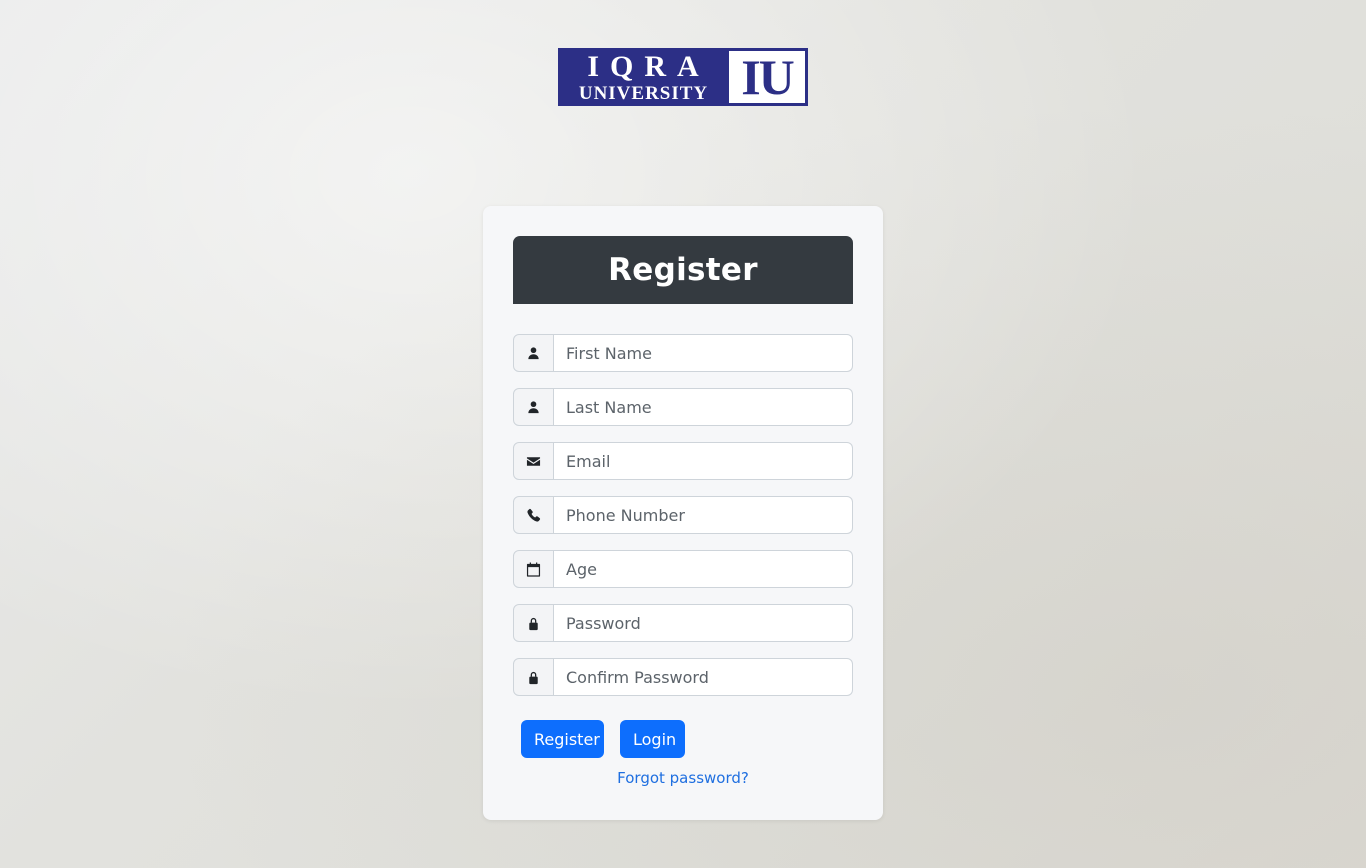  Describe the element at coordinates (652, 739) in the screenshot. I see `login-button: Login` at that location.